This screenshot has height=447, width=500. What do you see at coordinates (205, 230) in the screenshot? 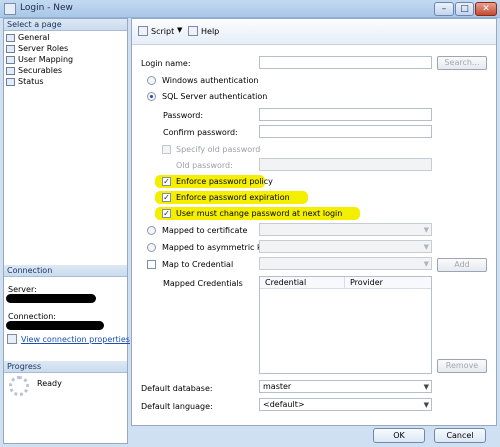
I see `mapped-certificate-label: Mapped to certificate` at bounding box center [205, 230].